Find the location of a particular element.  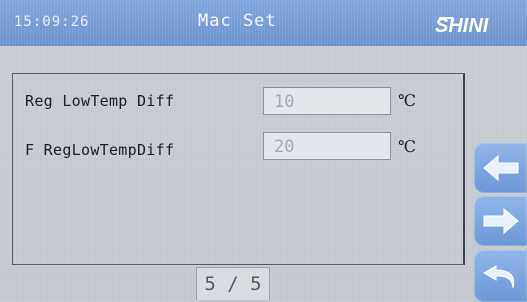

back-button is located at coordinates (500, 276).